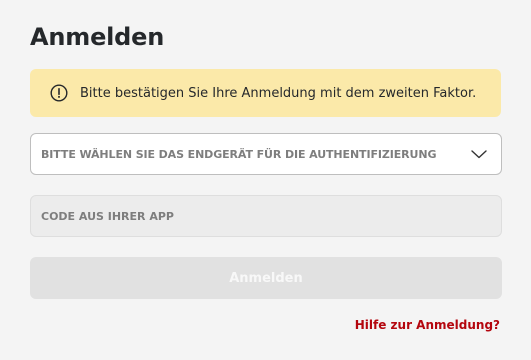 This screenshot has height=360, width=531. I want to click on login-help-link: Hilfe zur Anmeldung?, so click(427, 325).